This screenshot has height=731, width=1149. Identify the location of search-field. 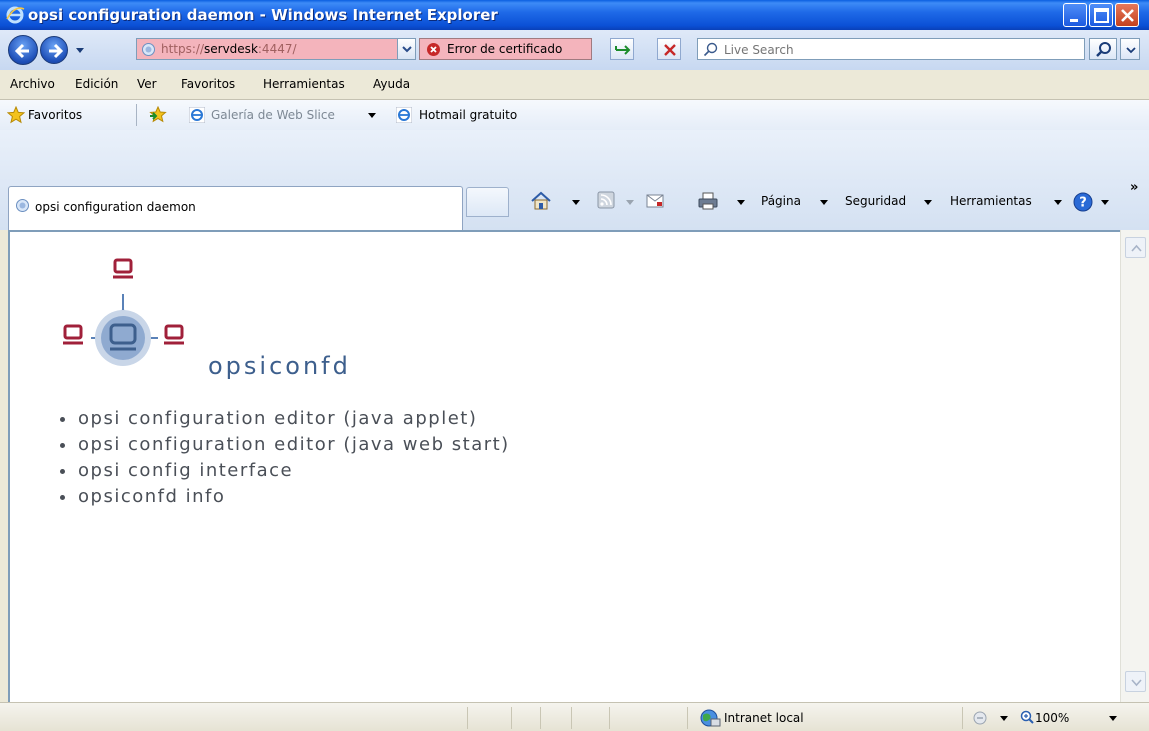
(891, 49).